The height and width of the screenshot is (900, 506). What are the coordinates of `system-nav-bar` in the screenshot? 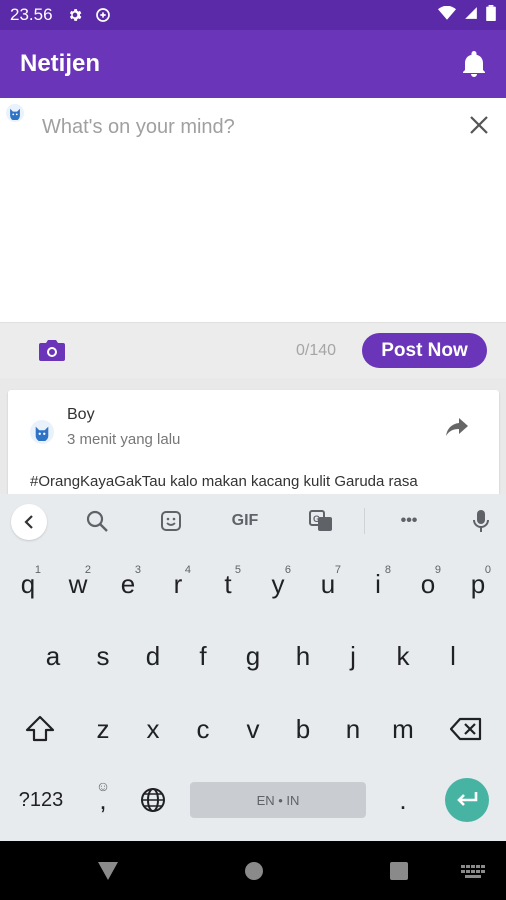 It's located at (253, 870).